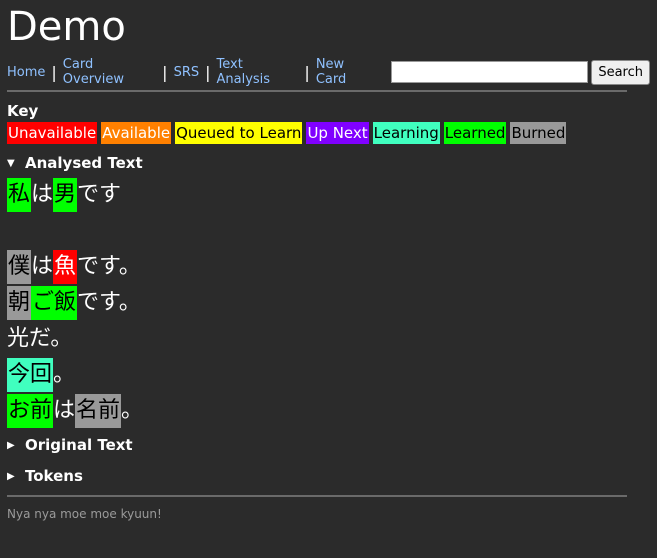  I want to click on site-title: Demo, so click(66, 27).